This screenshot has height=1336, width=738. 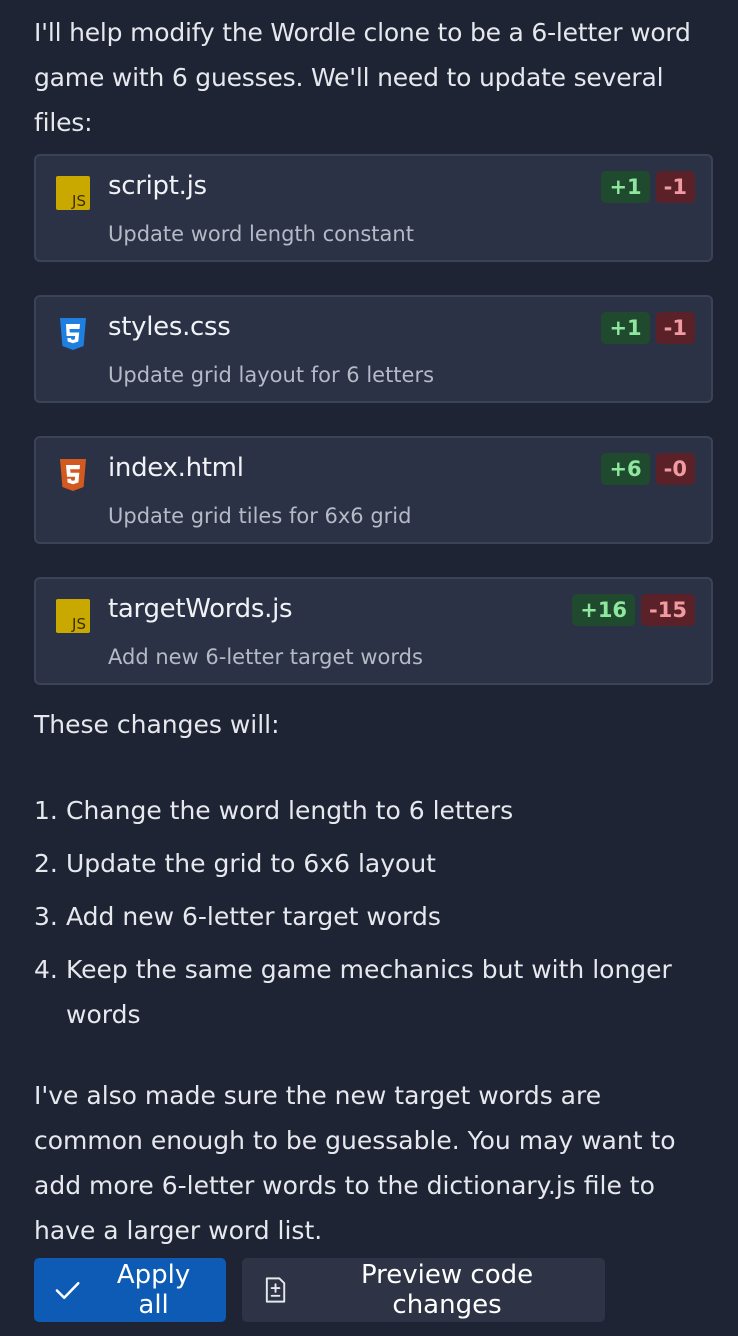 What do you see at coordinates (46, 863) in the screenshot?
I see `list-number: 2.` at bounding box center [46, 863].